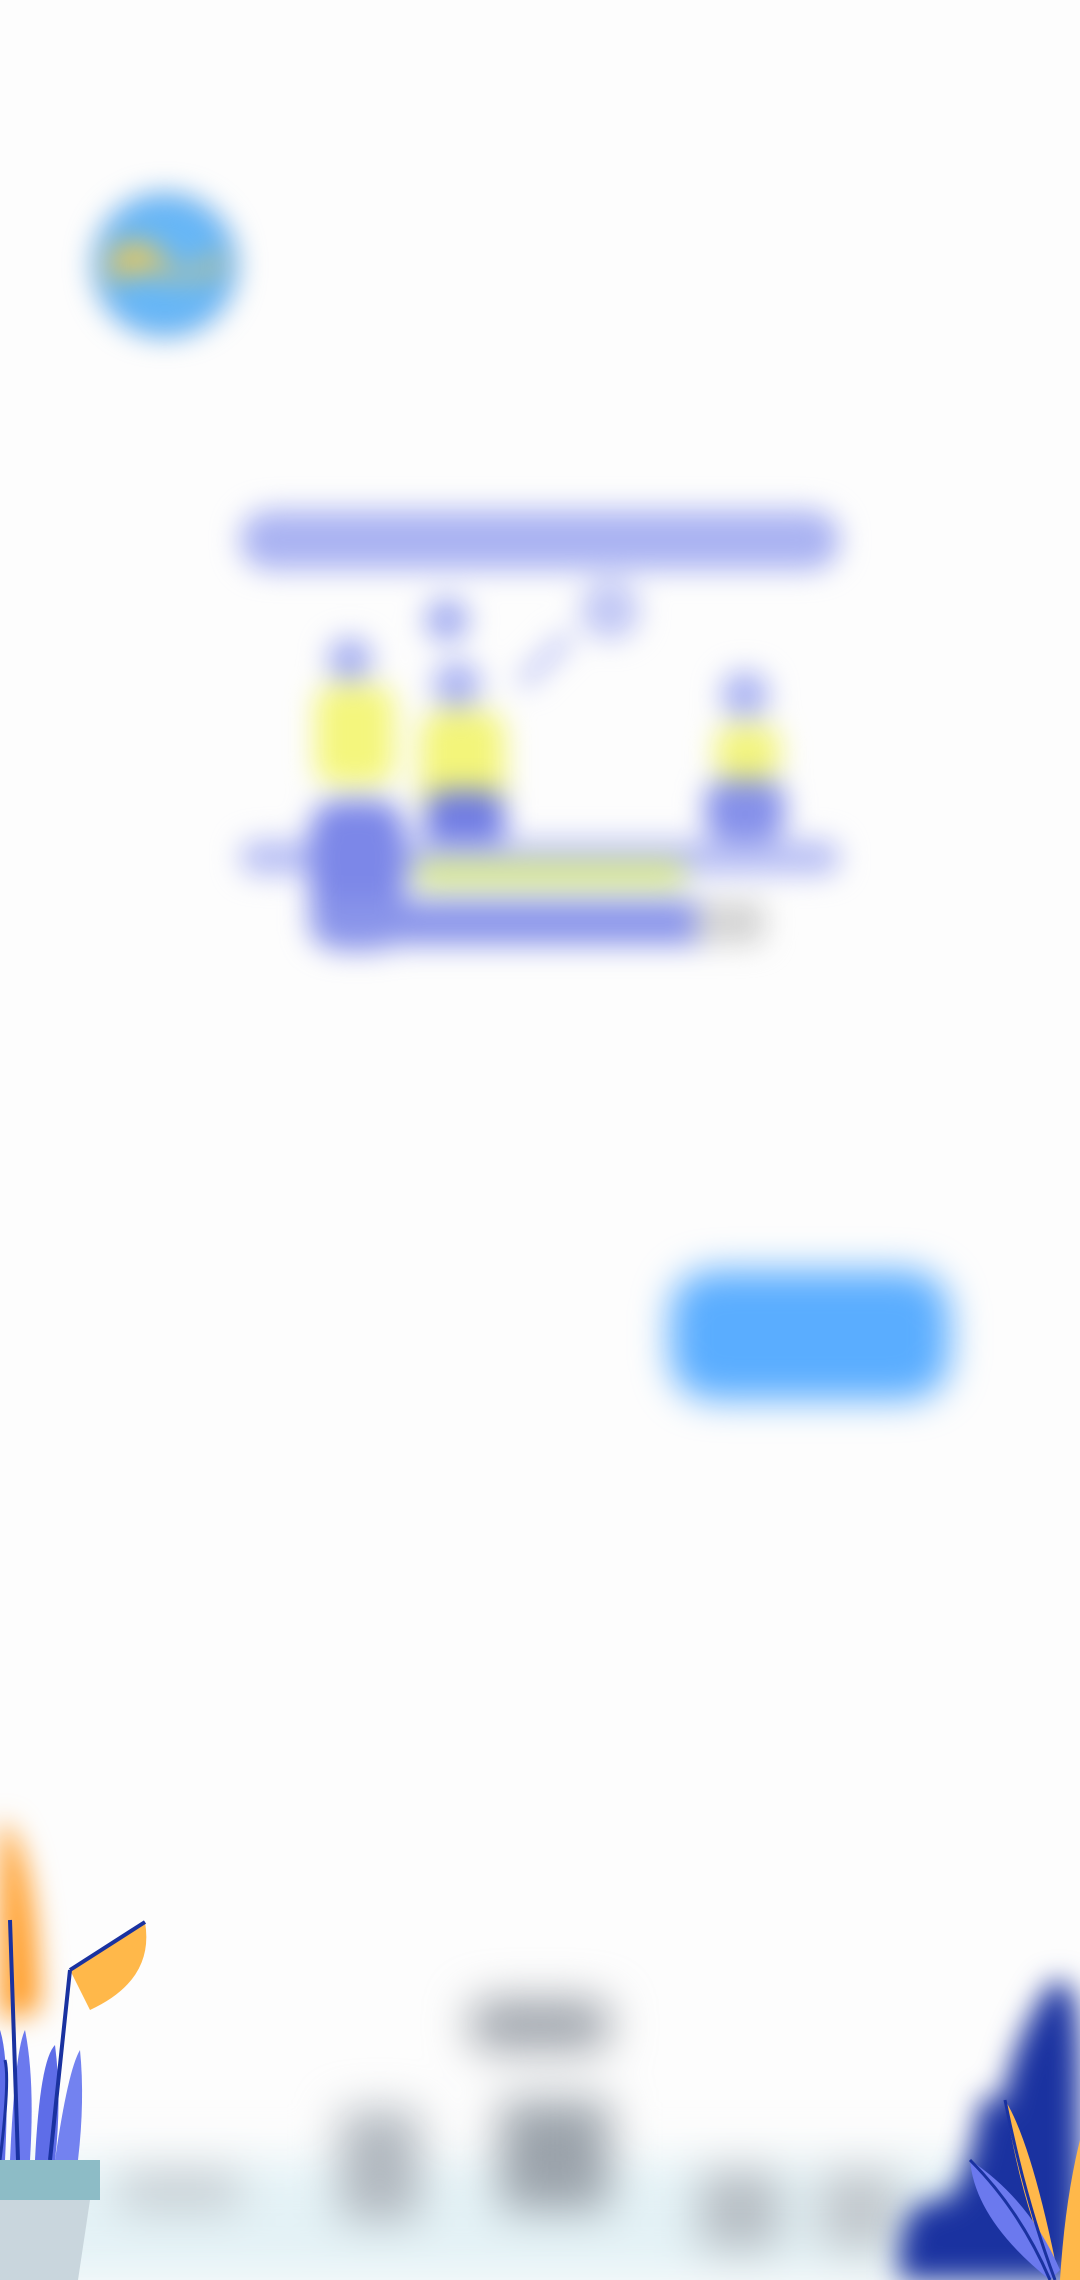 The width and height of the screenshot is (1080, 2280). What do you see at coordinates (540, 730) in the screenshot?
I see `team-at-desk-illustration` at bounding box center [540, 730].